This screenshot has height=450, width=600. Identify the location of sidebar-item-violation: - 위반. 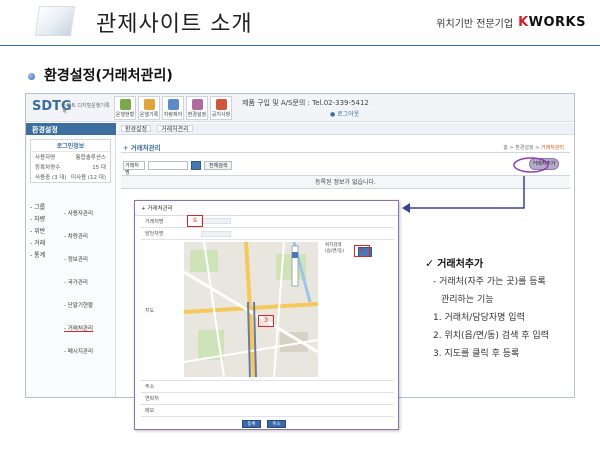
(37, 232).